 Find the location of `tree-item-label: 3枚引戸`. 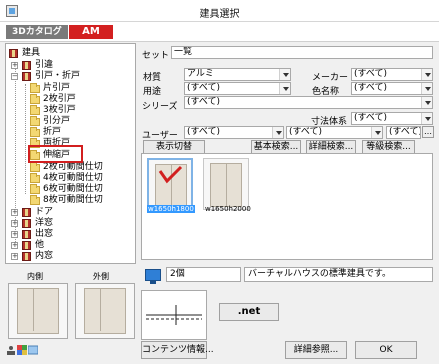

tree-item-label: 3枚引戸 is located at coordinates (59, 110).